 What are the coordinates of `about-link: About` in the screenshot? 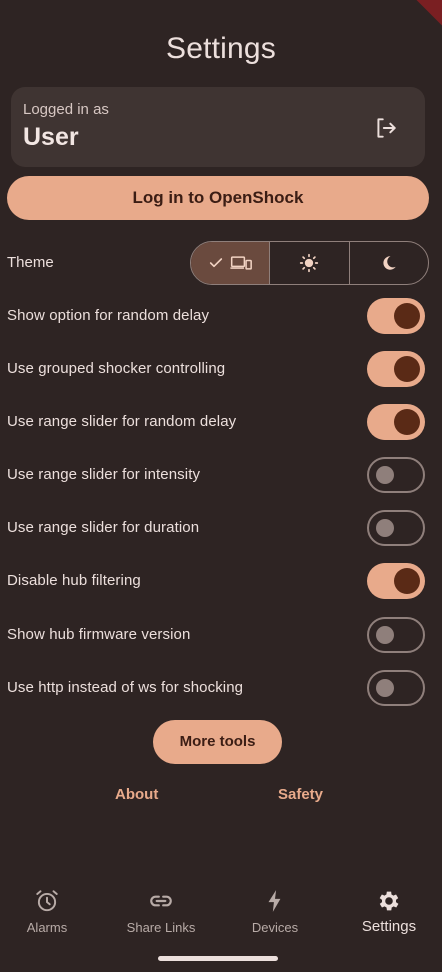 It's located at (136, 794).